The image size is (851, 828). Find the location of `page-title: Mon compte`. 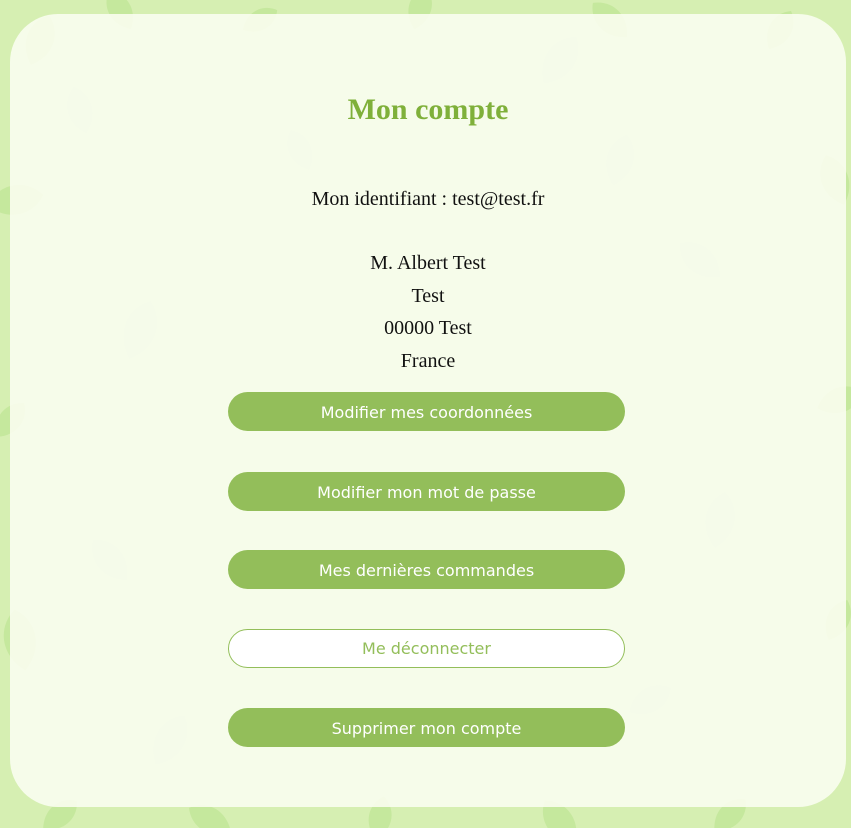

page-title: Mon compte is located at coordinates (428, 109).